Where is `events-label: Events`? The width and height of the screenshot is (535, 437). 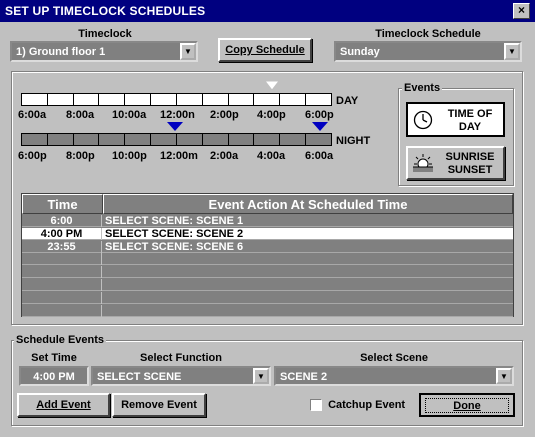 events-label: Events is located at coordinates (422, 88).